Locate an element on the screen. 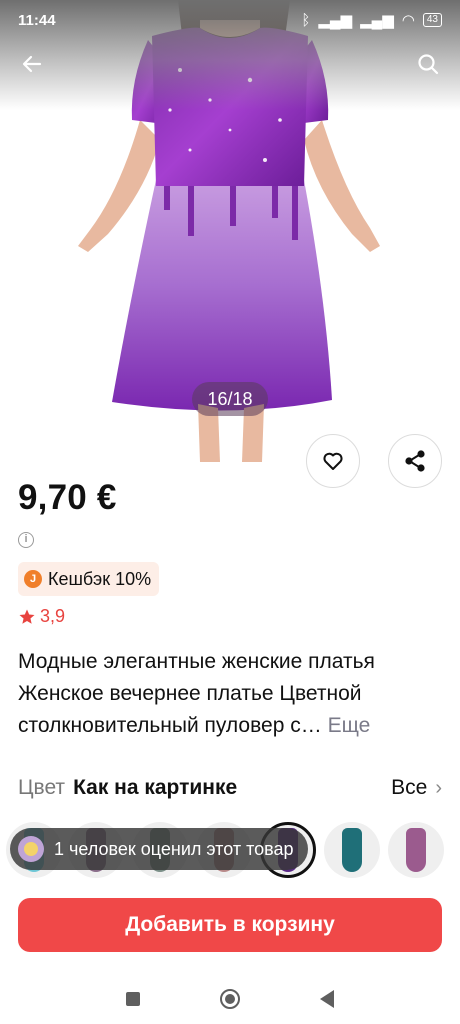 This screenshot has height=1024, width=460. more-link: Еще is located at coordinates (349, 725).